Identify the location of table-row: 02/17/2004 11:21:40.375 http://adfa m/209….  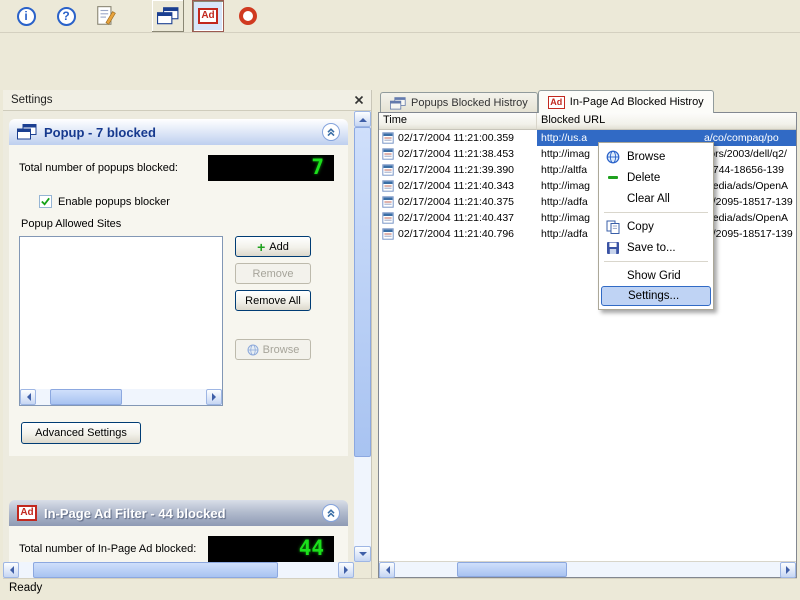
(587, 202).